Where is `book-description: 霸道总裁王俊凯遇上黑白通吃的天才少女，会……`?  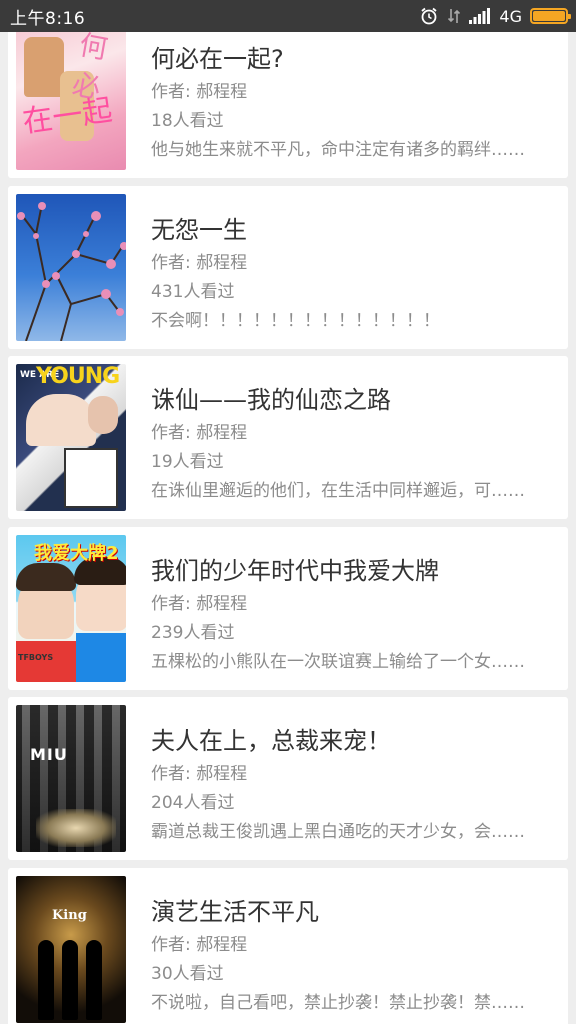
book-description: 霸道总裁王俊凯遇上黑白通吃的天才少女，会…… is located at coordinates (338, 832).